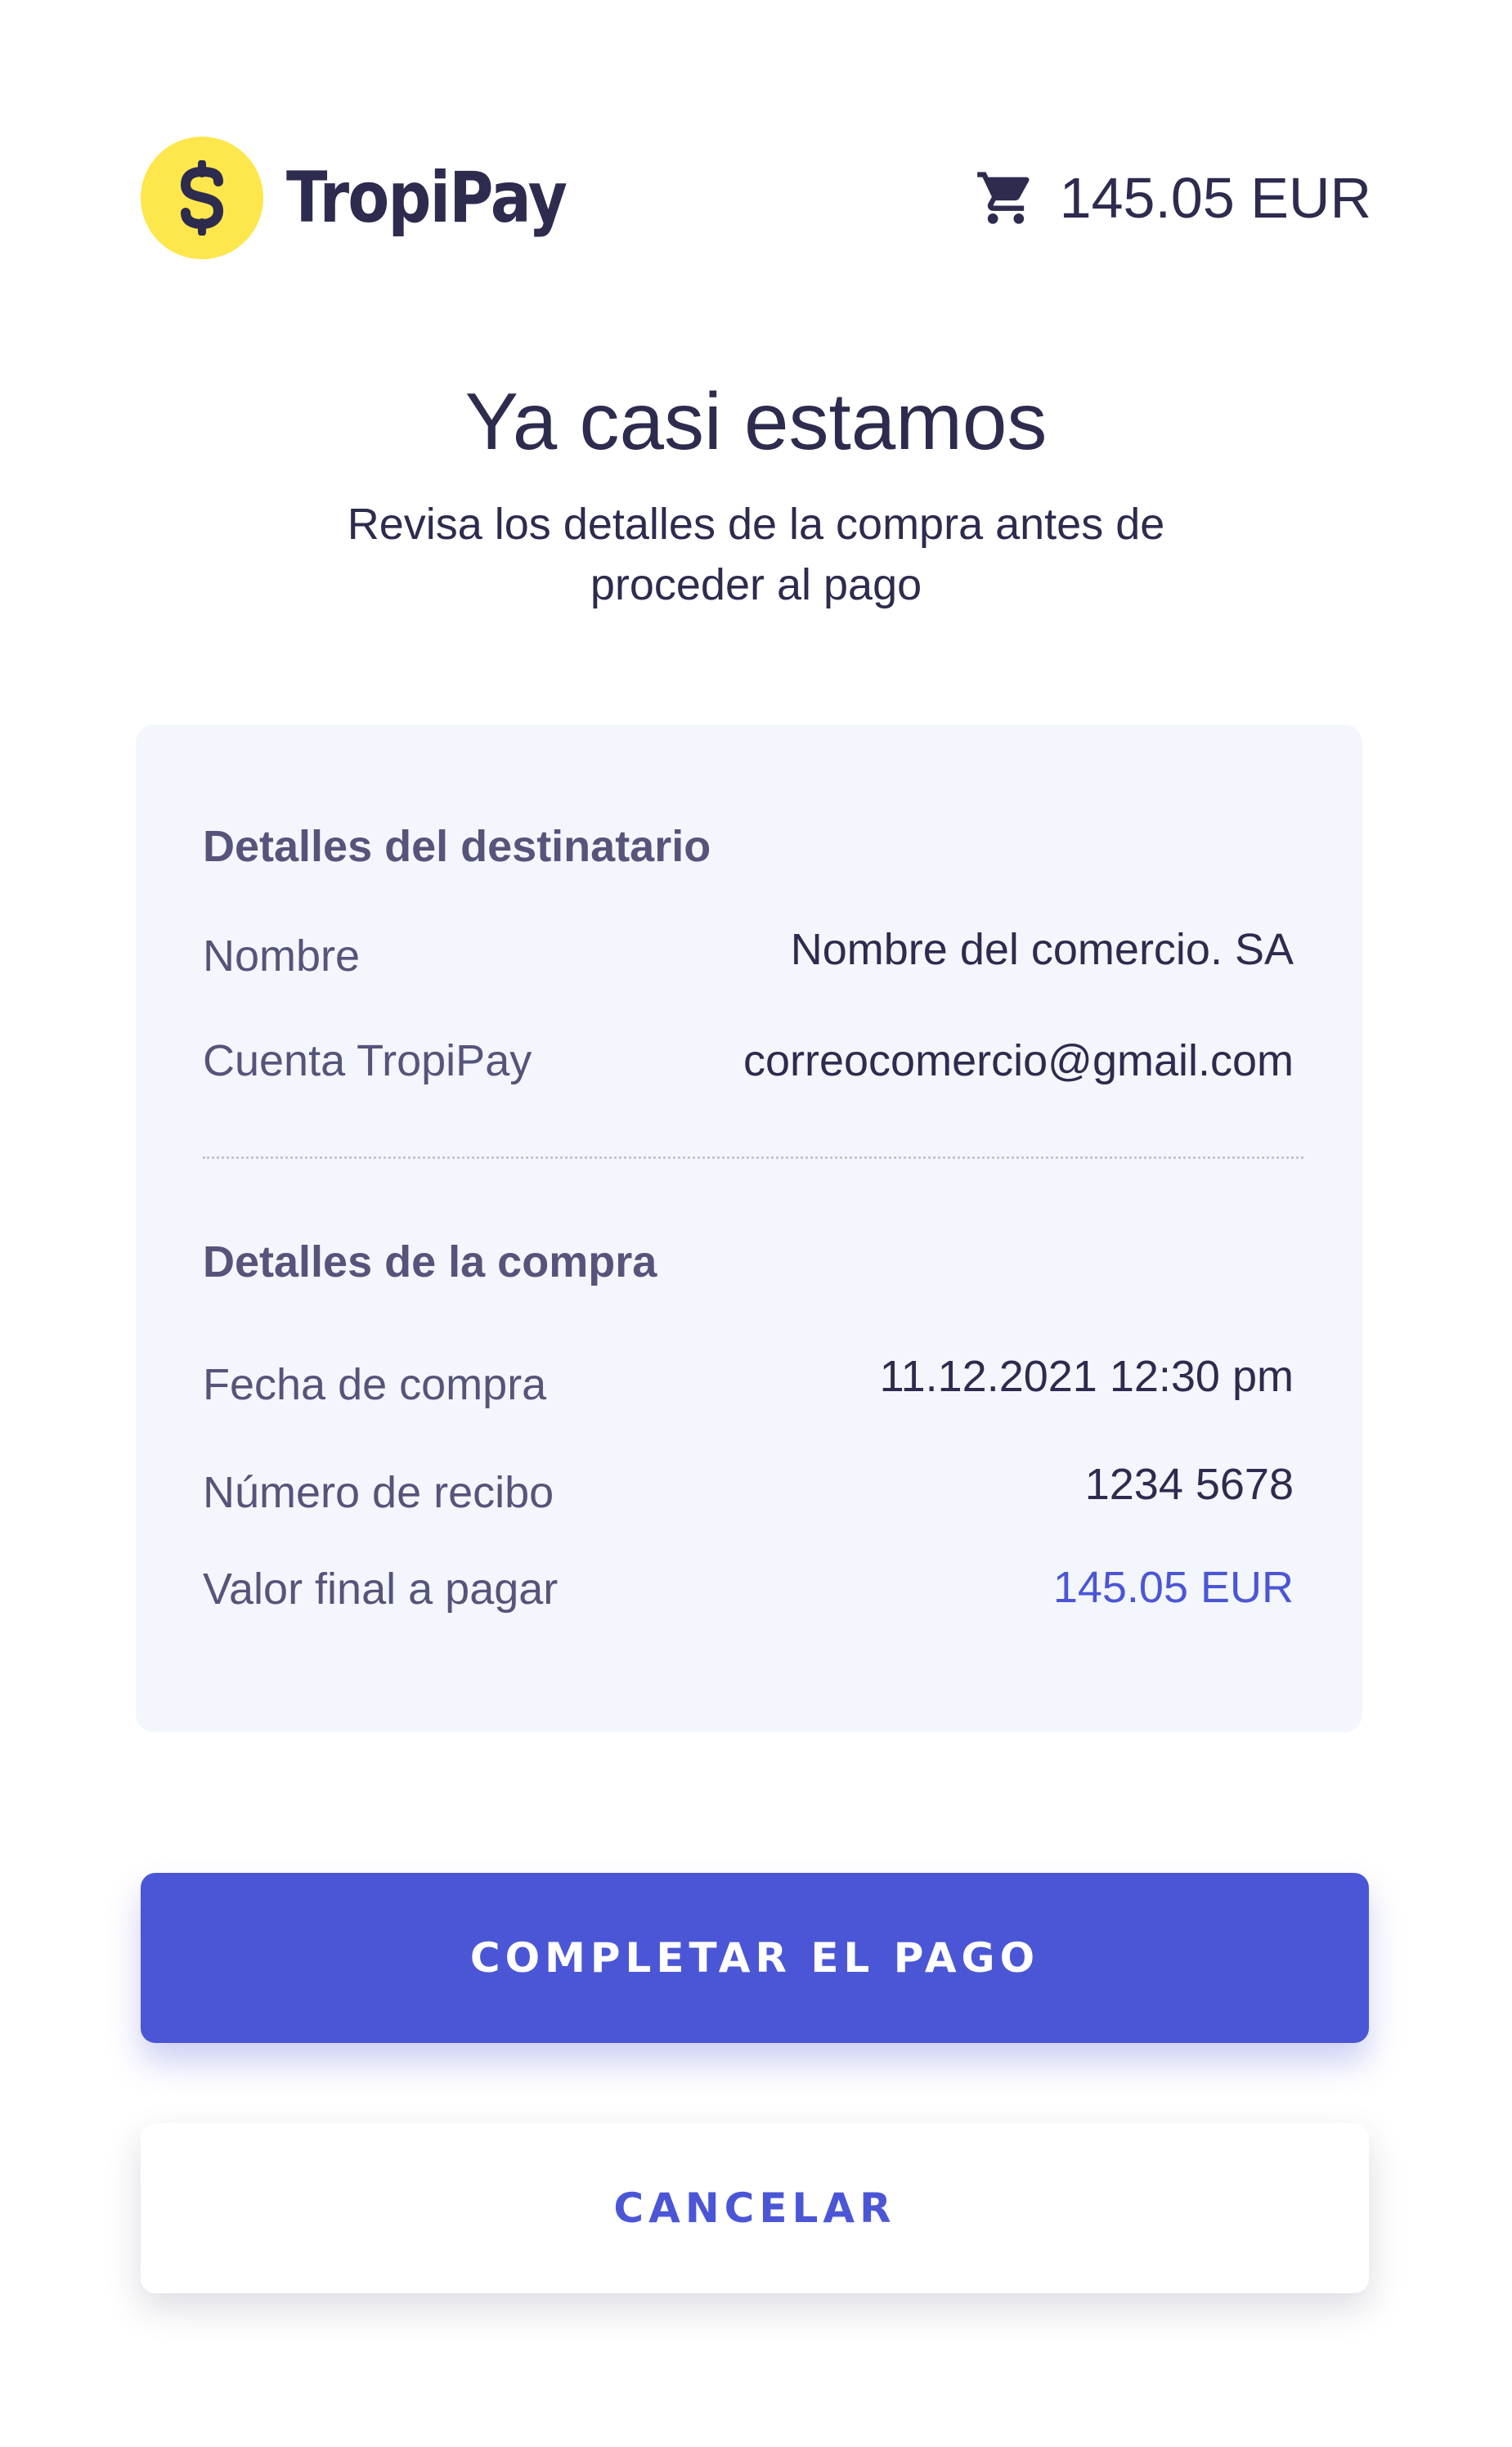  What do you see at coordinates (381, 1589) in the screenshot?
I see `final-amount-label: Valor final a pagar` at bounding box center [381, 1589].